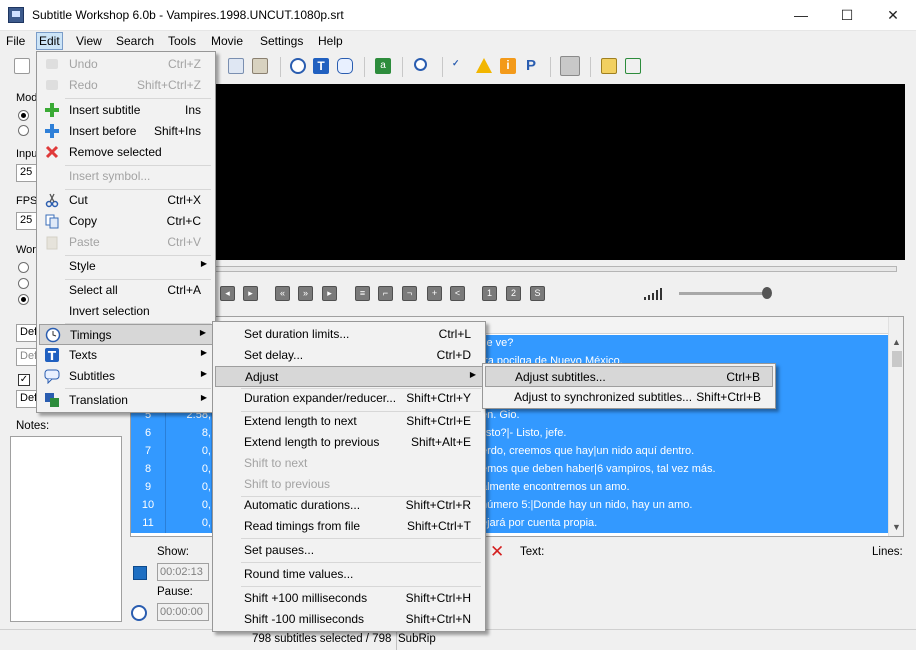  I want to click on set-start-button: ⌐, so click(385, 293).